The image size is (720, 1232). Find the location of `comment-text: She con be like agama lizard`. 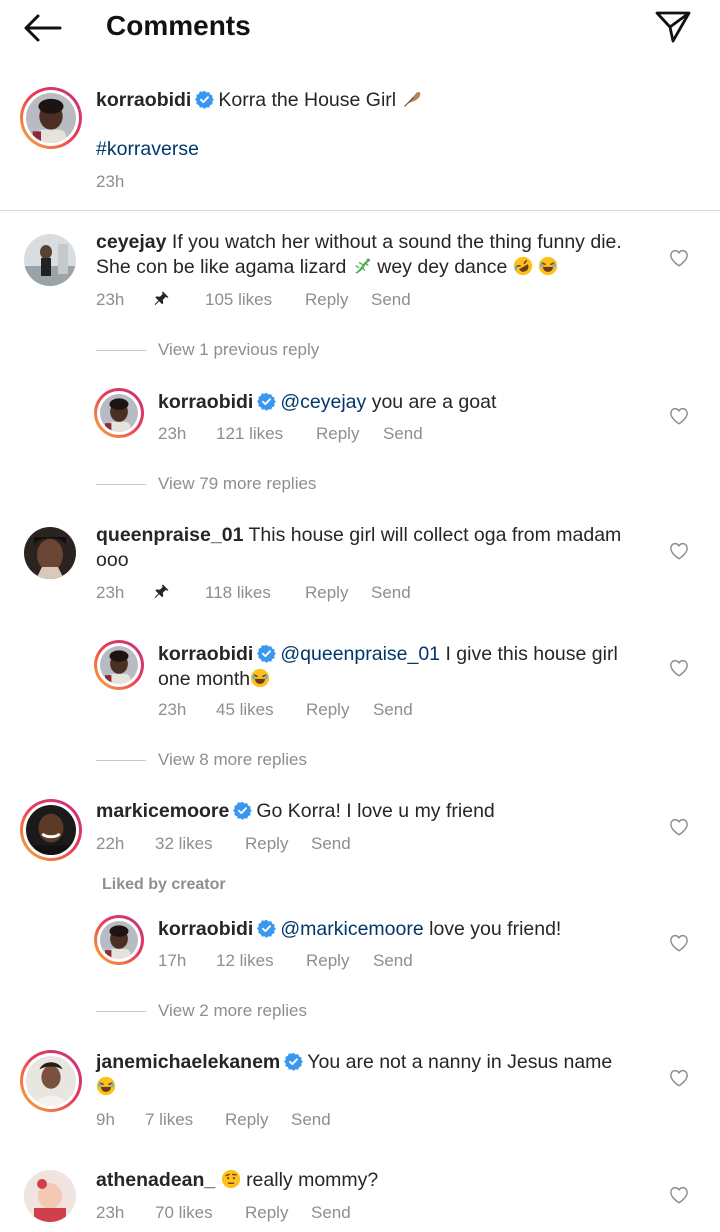

comment-text: She con be like agama lizard is located at coordinates (221, 267).